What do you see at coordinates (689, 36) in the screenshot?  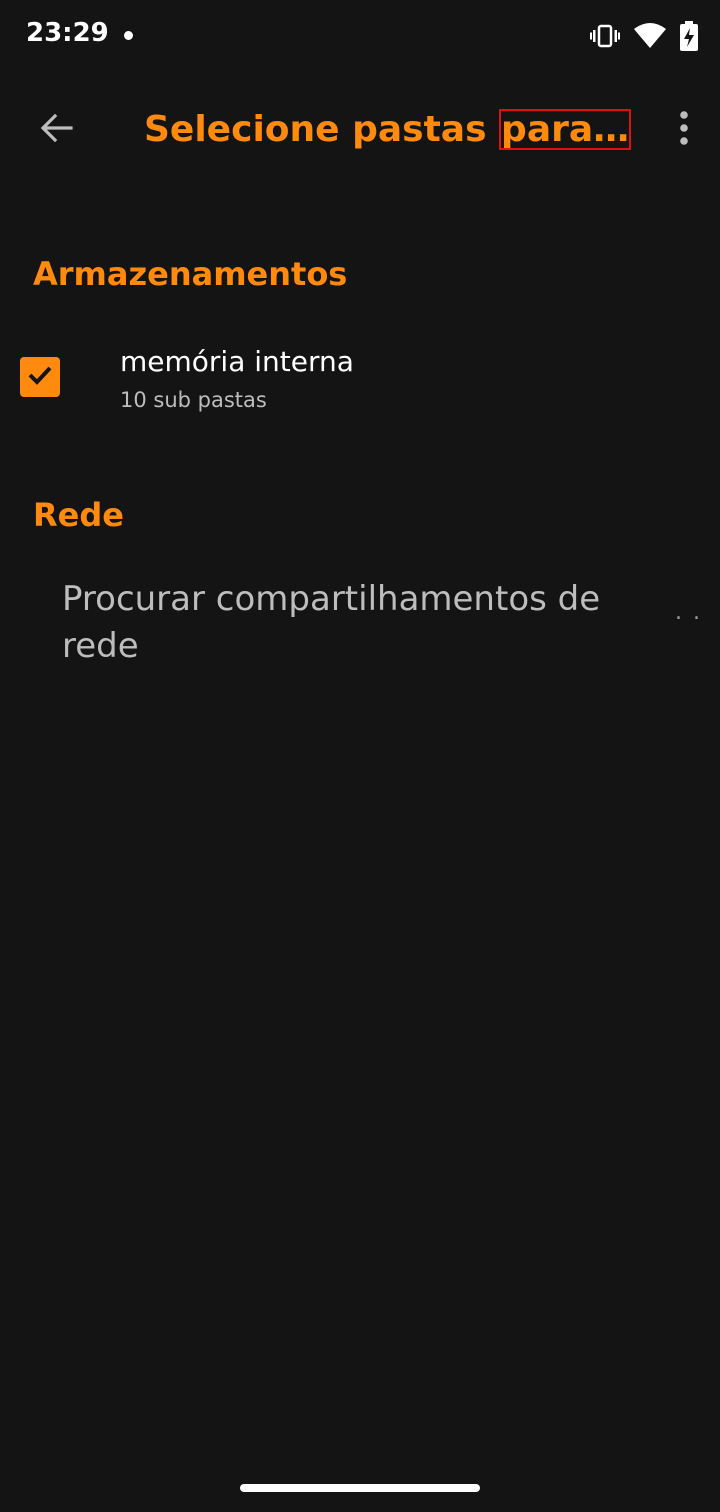 I see `battery-charging-icon` at bounding box center [689, 36].